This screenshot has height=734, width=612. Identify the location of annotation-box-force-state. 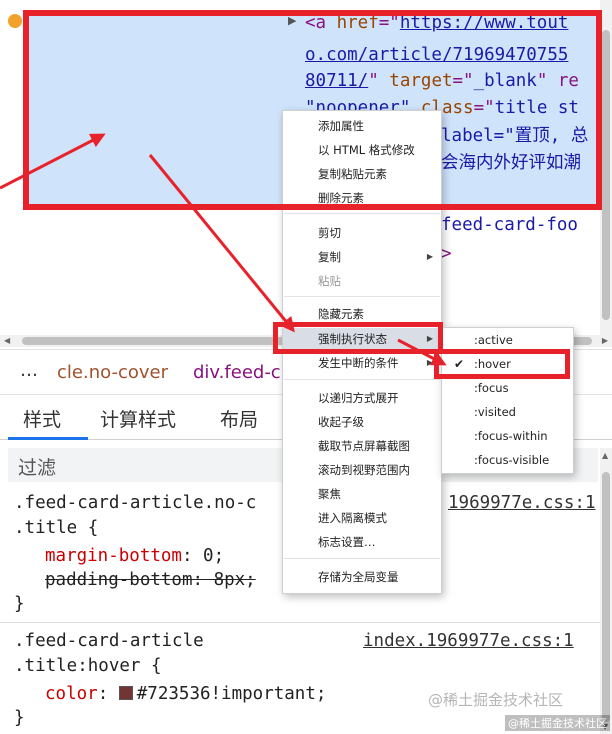
(358, 338).